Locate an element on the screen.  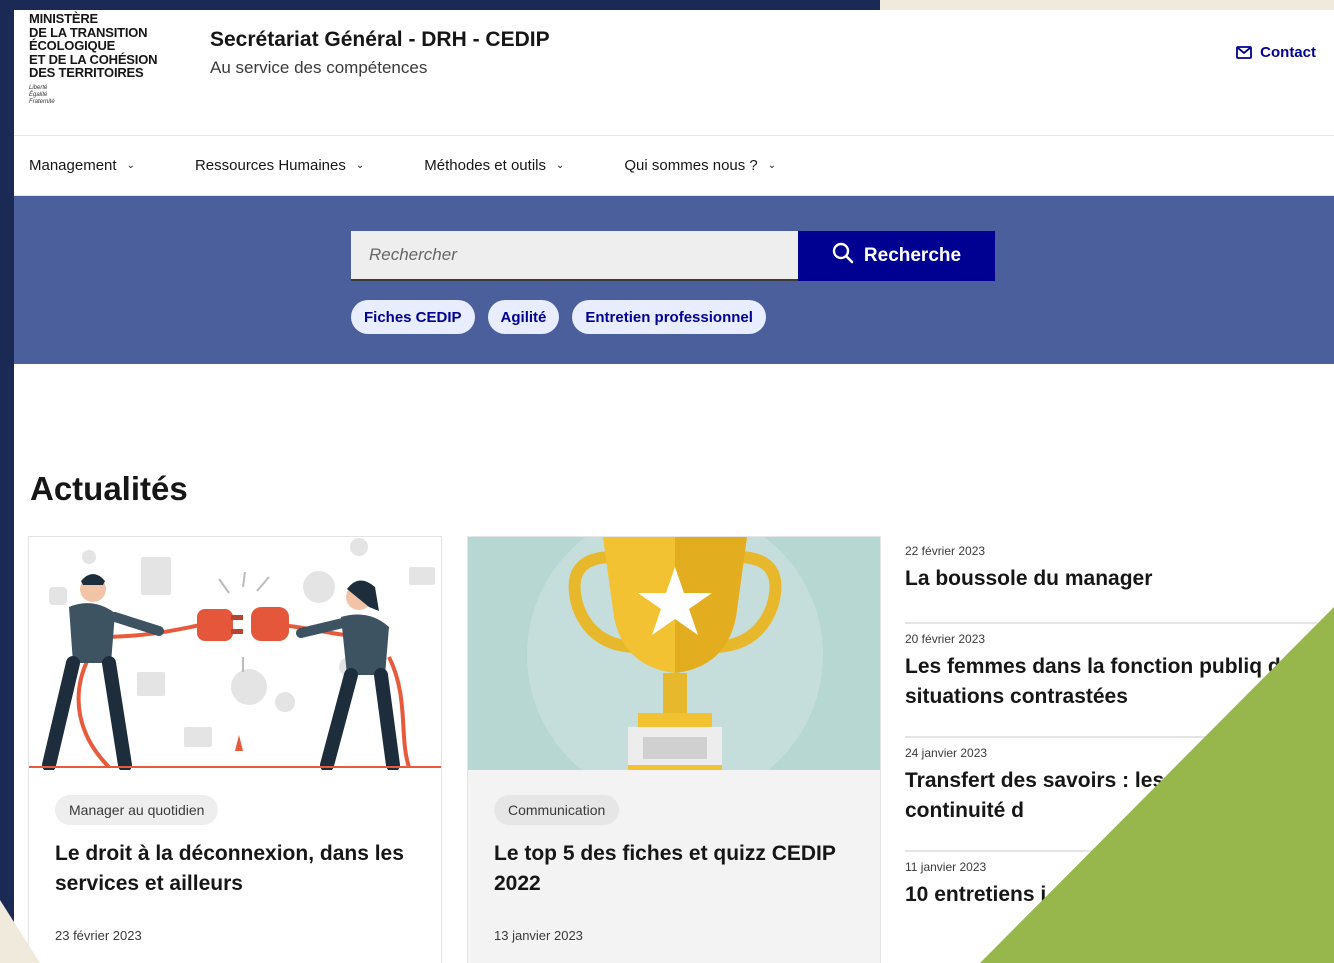
search-bar: Recherche is located at coordinates (673, 256).